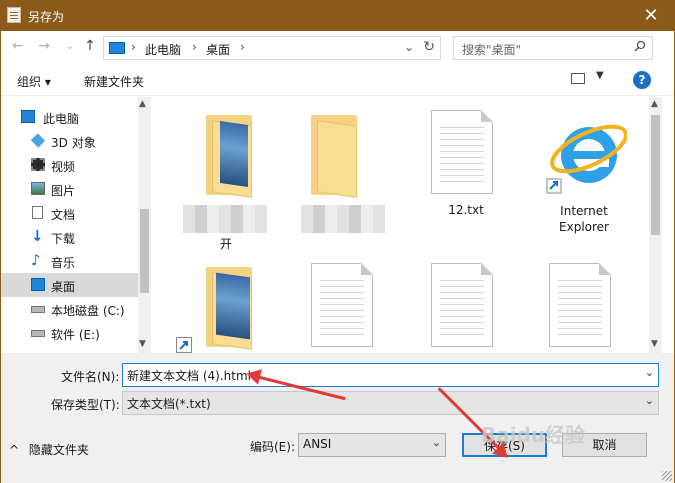 This screenshot has width=675, height=483. I want to click on search-icon, so click(640, 46).